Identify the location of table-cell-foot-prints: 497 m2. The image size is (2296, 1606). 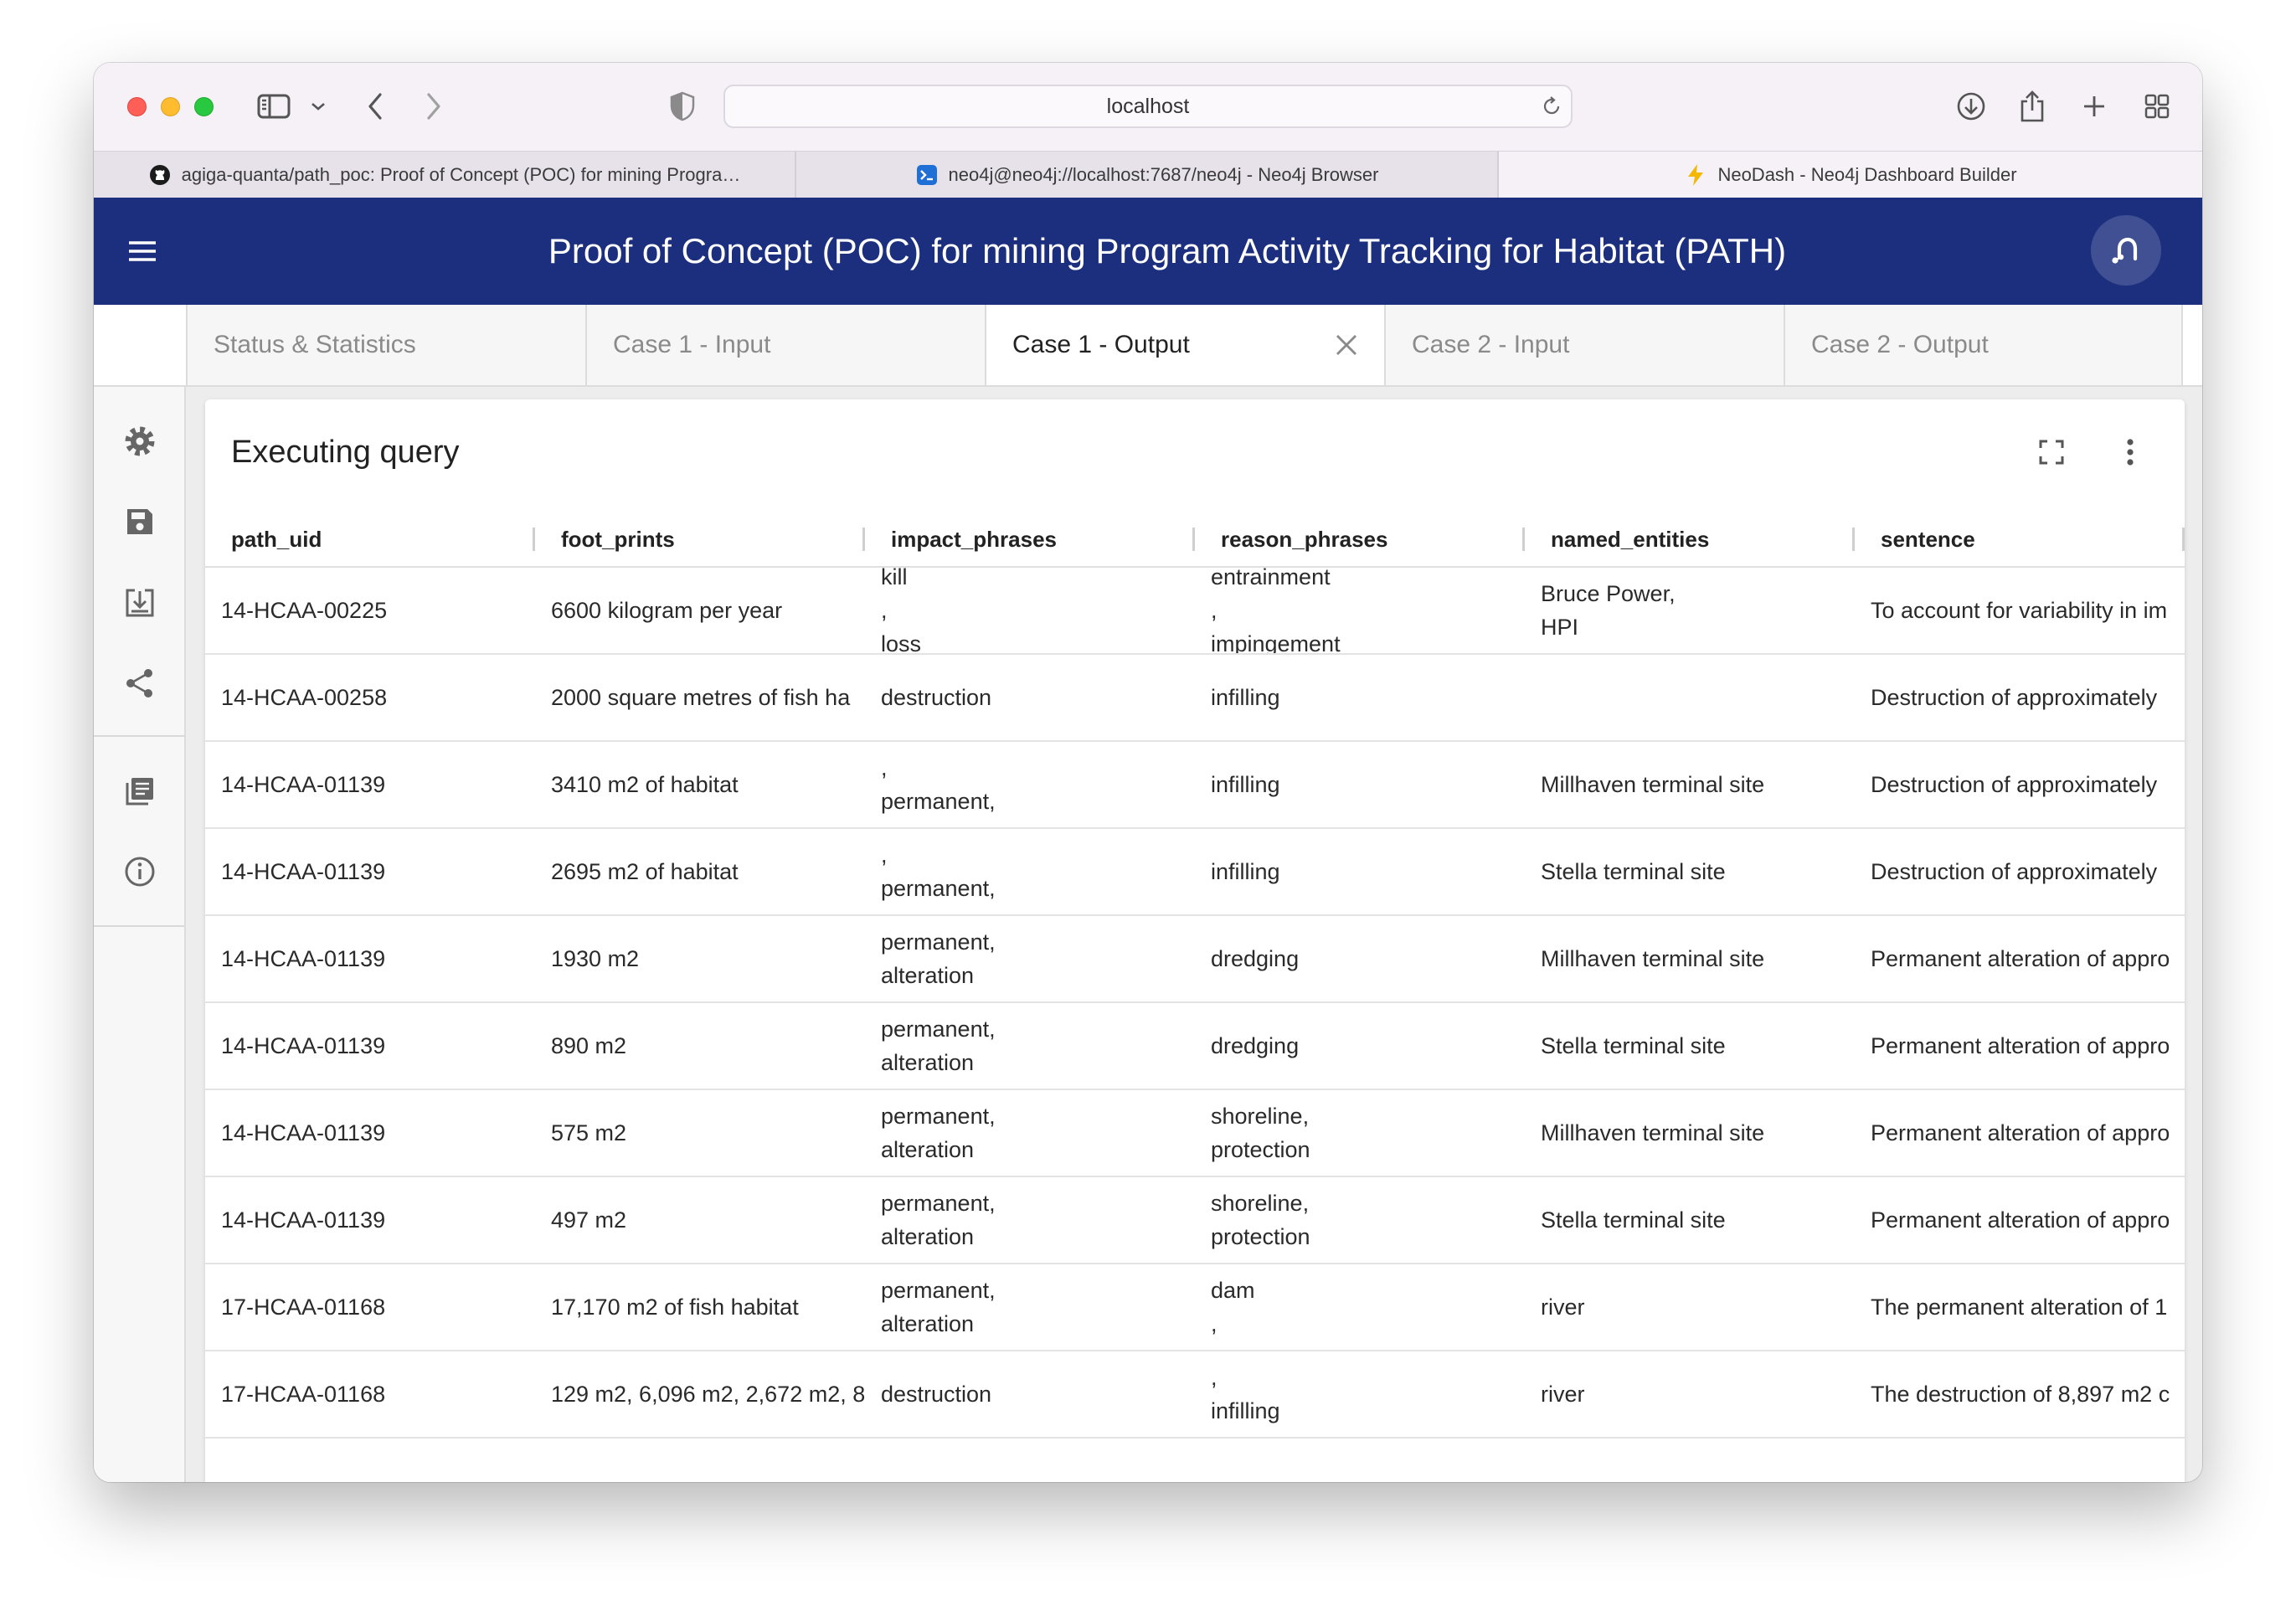
(700, 1220).